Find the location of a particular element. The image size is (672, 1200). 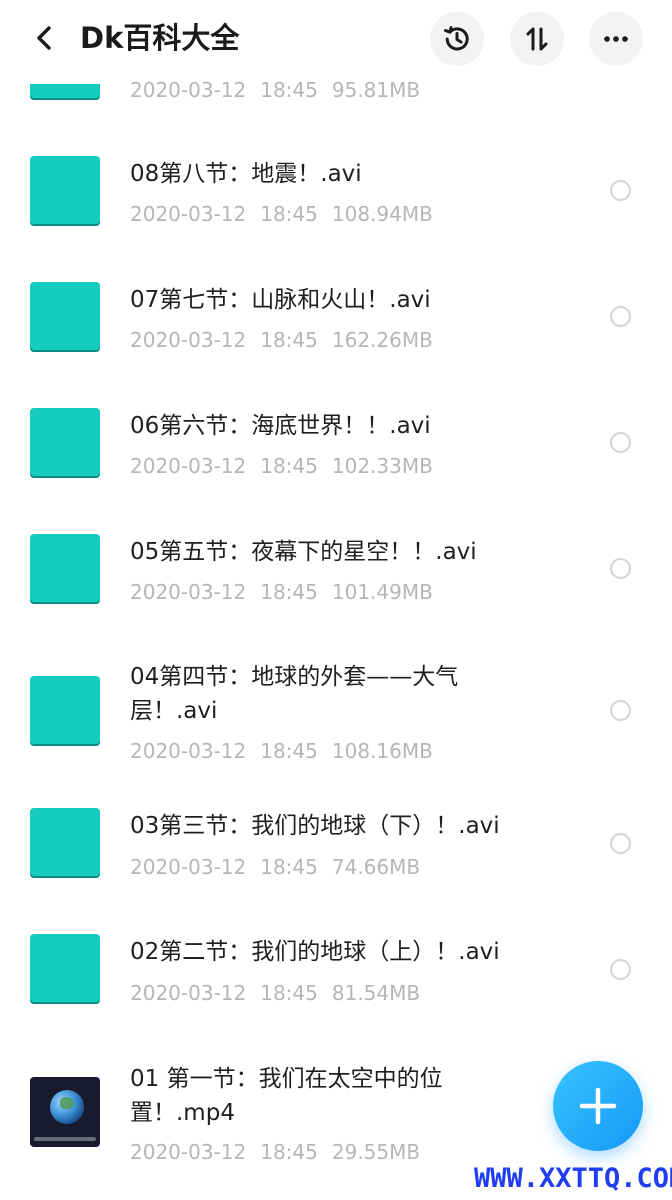

plus-icon is located at coordinates (598, 1106).